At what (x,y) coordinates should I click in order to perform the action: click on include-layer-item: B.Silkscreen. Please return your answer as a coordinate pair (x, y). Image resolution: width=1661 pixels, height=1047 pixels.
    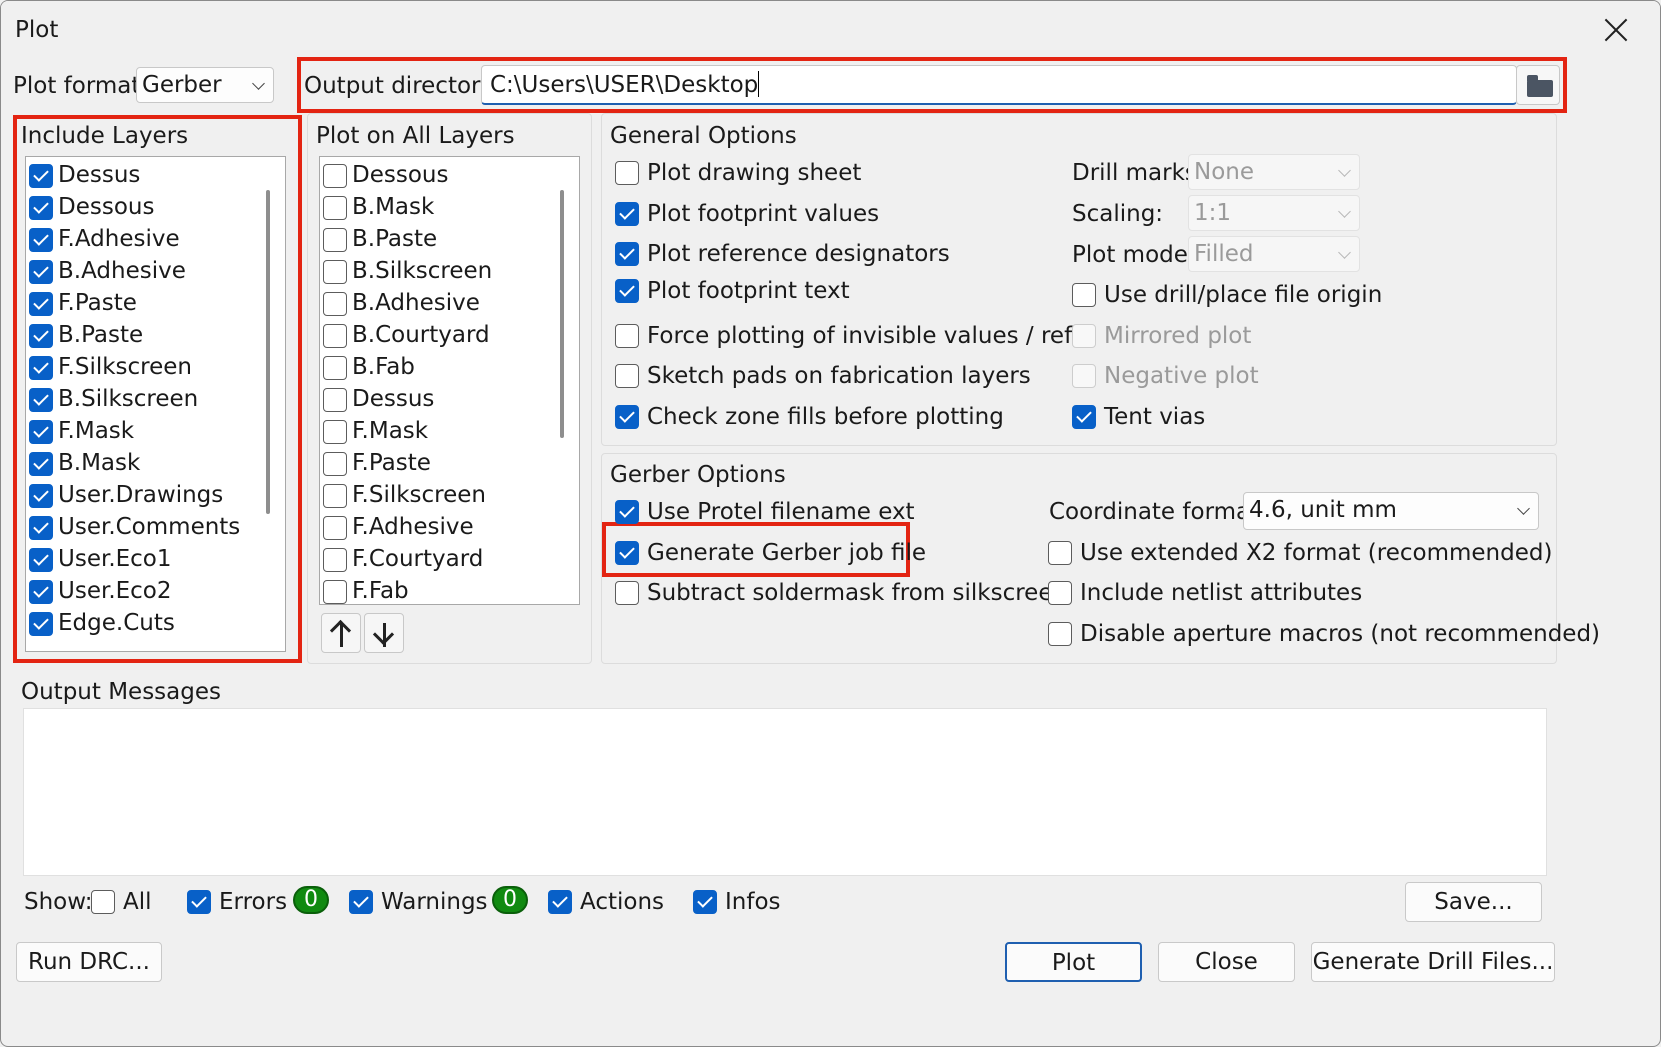
    Looking at the image, I should click on (144, 399).